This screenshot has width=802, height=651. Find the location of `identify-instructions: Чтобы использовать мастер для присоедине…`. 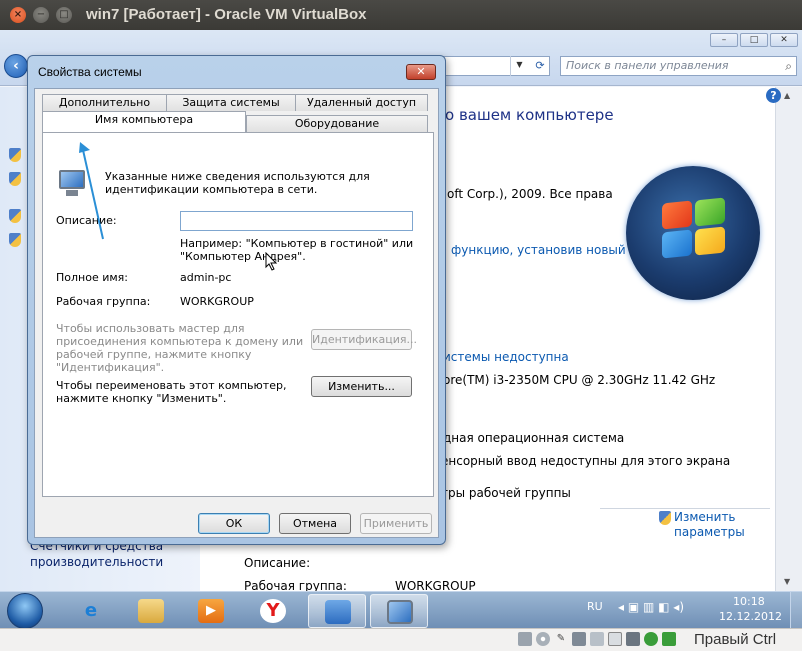

identify-instructions: Чтобы использовать мастер для присоедине… is located at coordinates (180, 348).